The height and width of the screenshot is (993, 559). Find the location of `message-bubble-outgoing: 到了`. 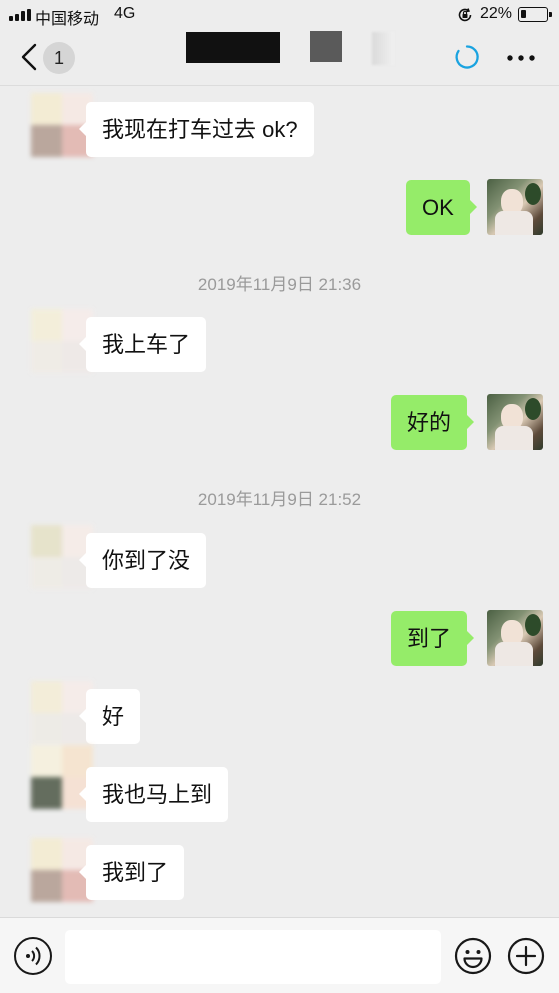

message-bubble-outgoing: 到了 is located at coordinates (433, 638).